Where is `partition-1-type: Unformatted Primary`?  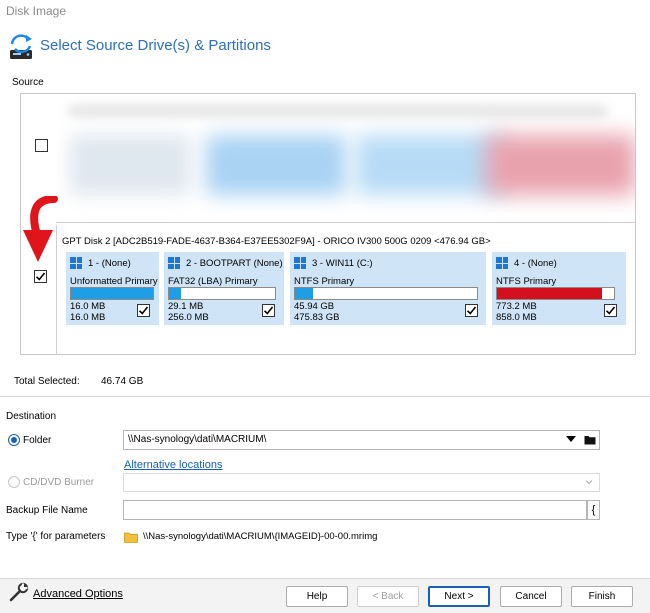 partition-1-type: Unformatted Primary is located at coordinates (114, 281).